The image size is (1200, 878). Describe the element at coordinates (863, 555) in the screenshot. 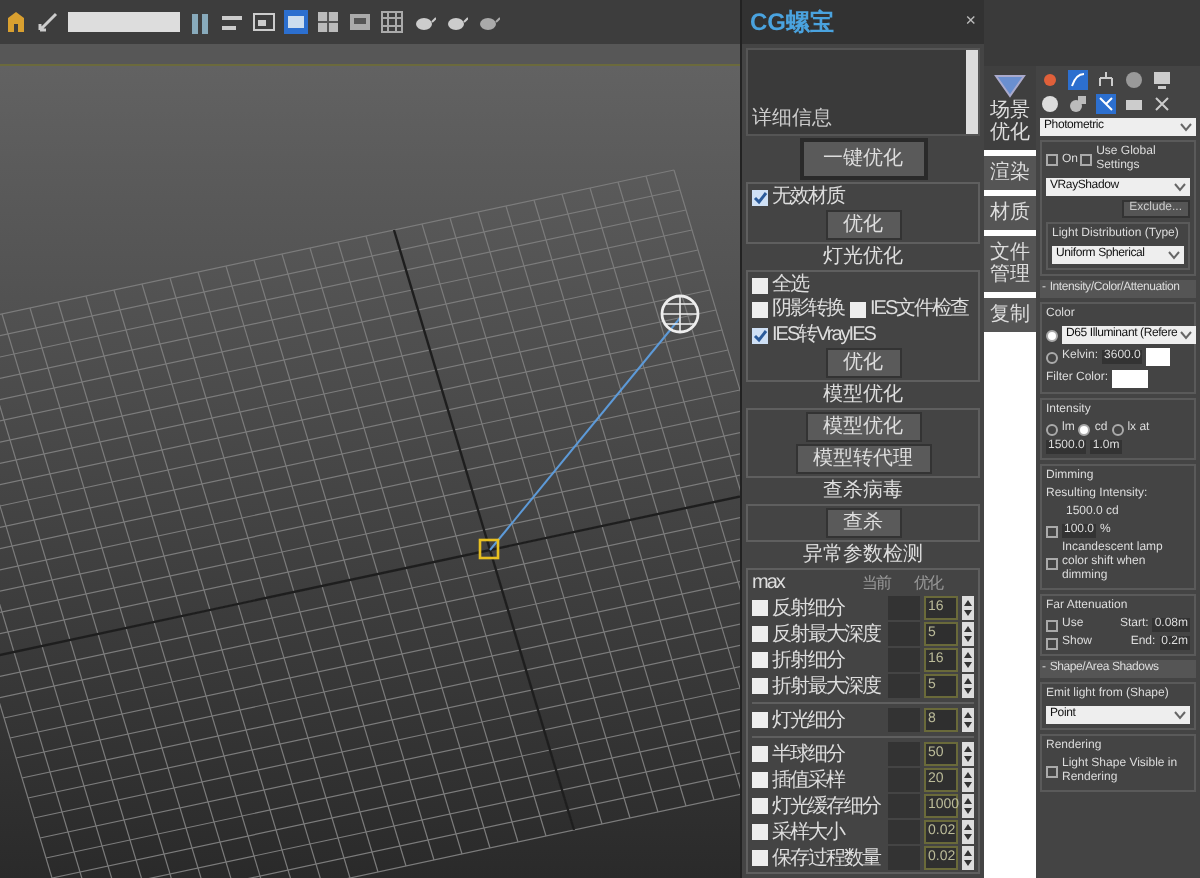

I see `section-title: 异常参数检测` at that location.